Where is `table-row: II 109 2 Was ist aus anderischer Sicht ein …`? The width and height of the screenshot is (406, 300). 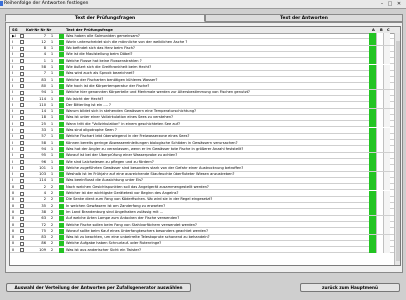 table-row: II 109 2 Was ist aus anderischer Sicht ein … is located at coordinates (205, 250).